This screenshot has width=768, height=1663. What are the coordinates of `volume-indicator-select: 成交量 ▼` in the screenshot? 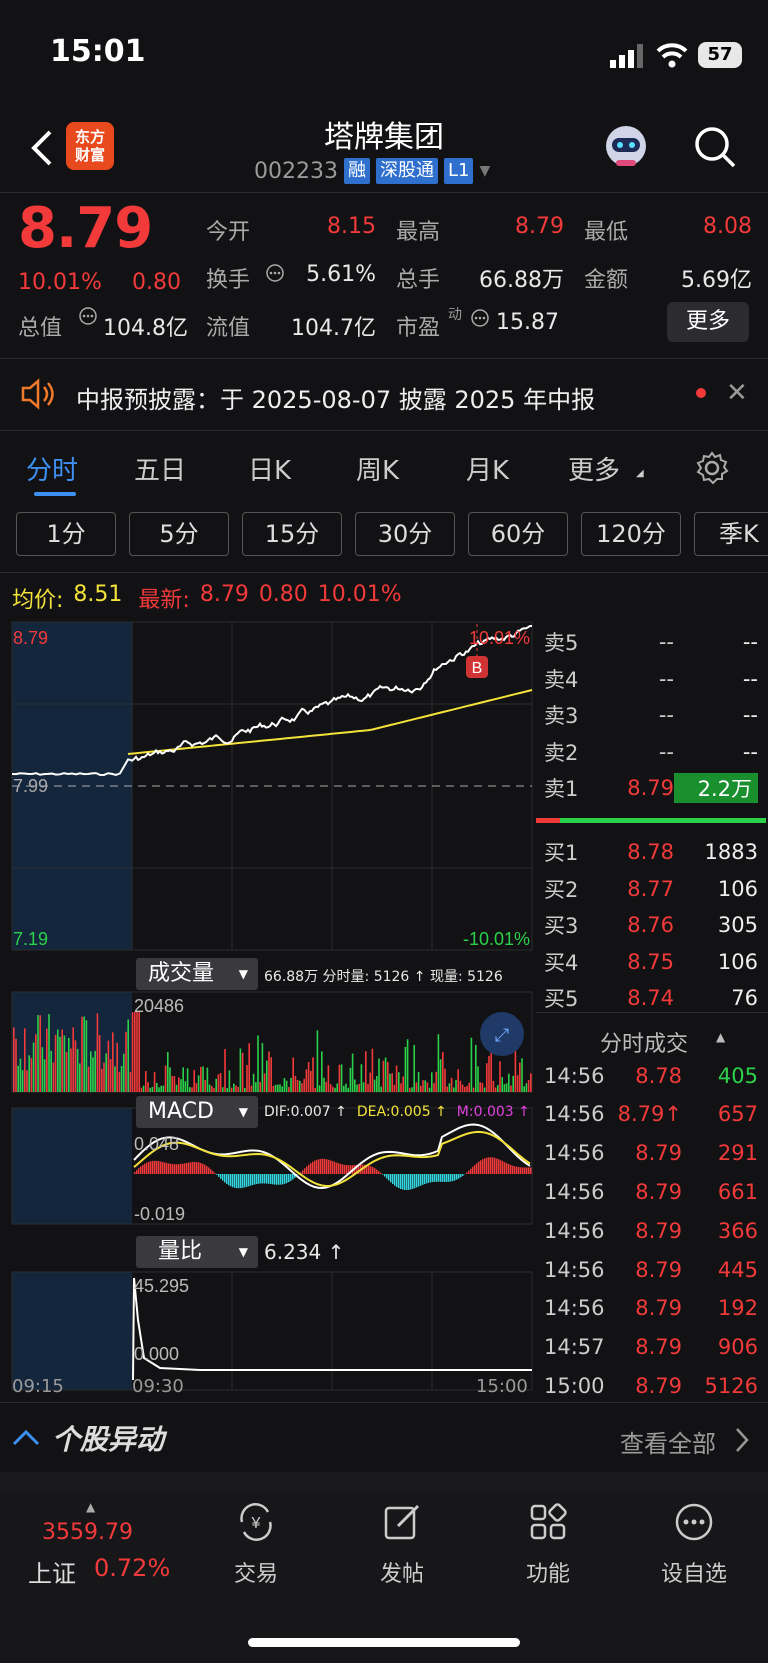 It's located at (197, 974).